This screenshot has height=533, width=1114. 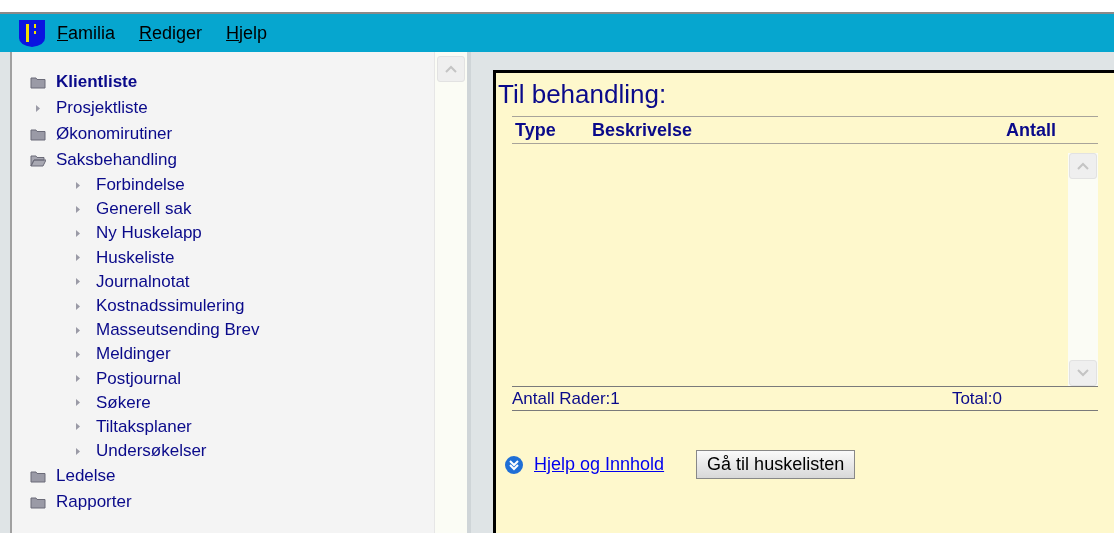 I want to click on tree-item: Klientliste, so click(x=232, y=82).